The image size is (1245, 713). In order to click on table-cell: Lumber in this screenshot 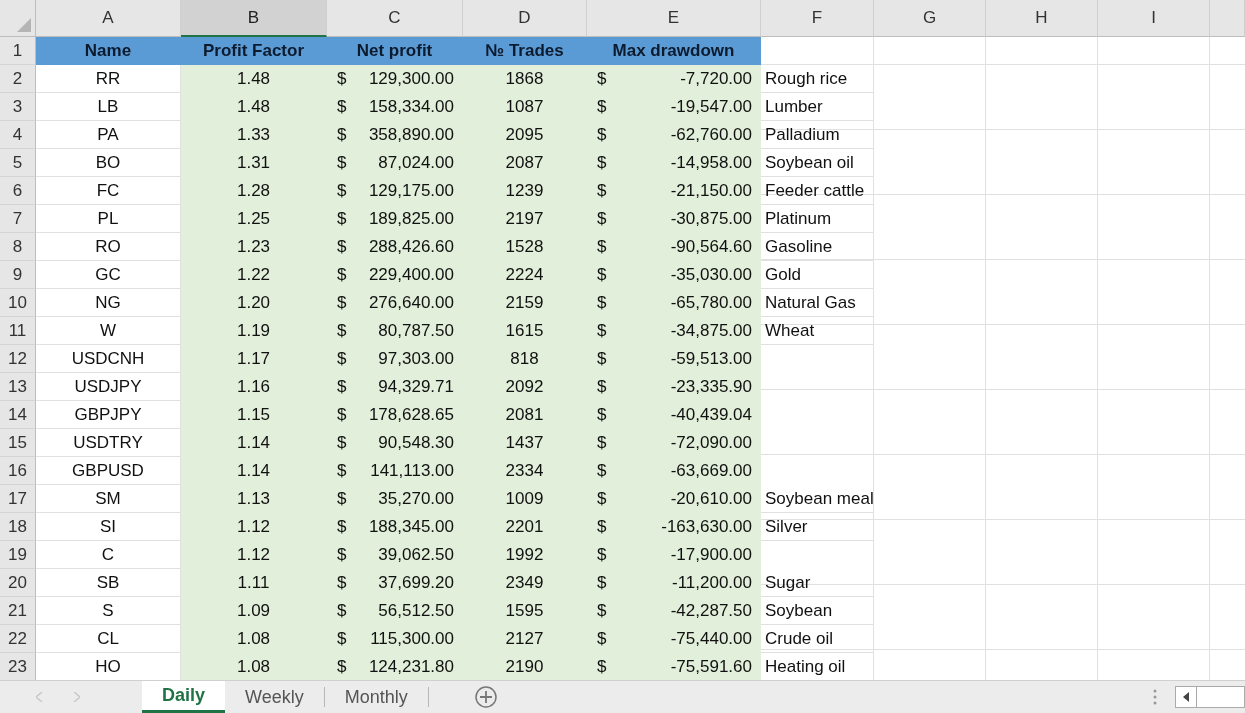, I will do `click(817, 107)`.